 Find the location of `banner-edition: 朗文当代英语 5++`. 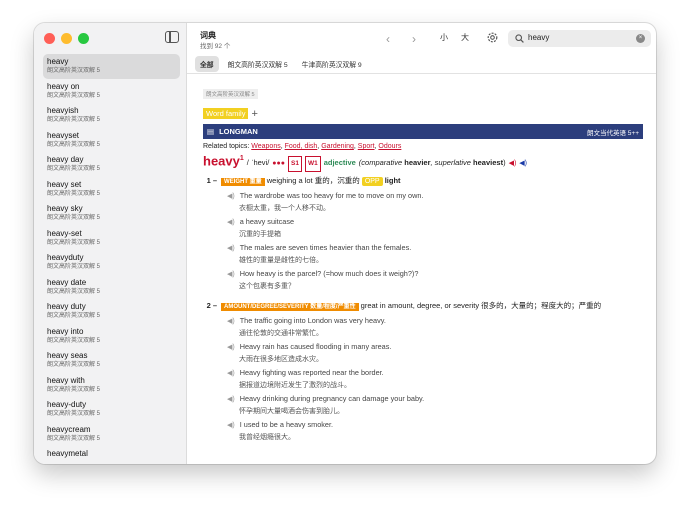

banner-edition: 朗文当代英语 5++ is located at coordinates (612, 133).